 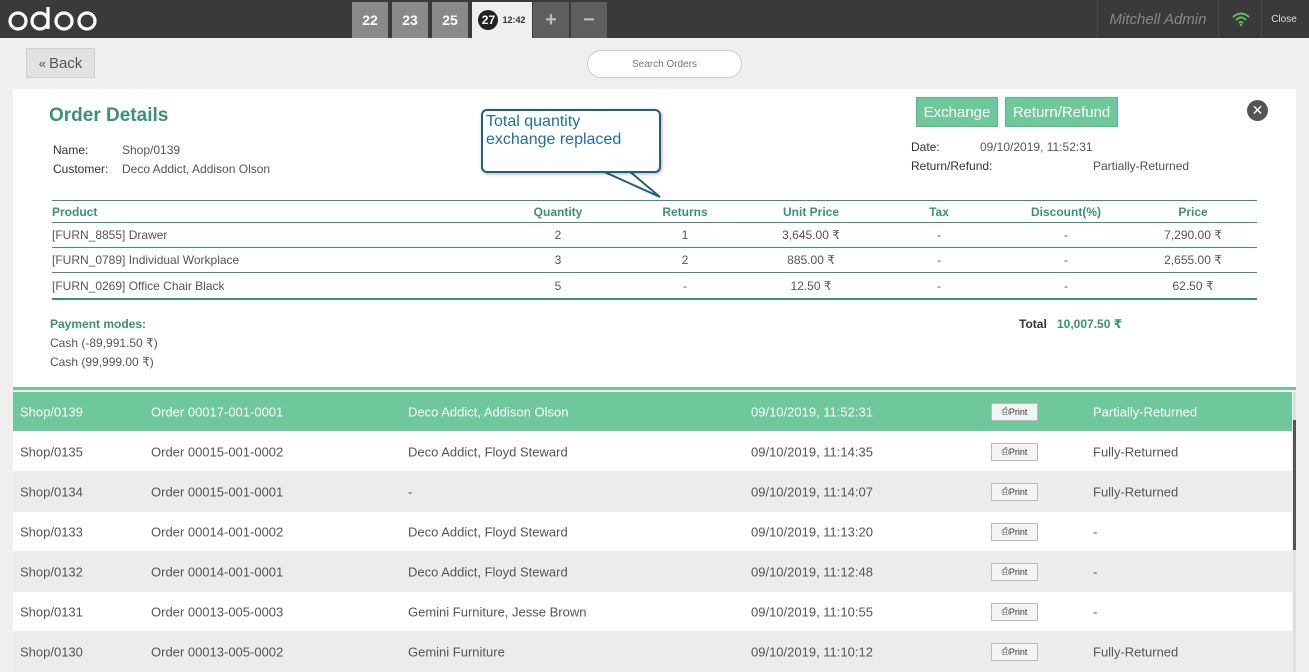 What do you see at coordinates (1066, 211) in the screenshot?
I see `column-header: Discount(%)` at bounding box center [1066, 211].